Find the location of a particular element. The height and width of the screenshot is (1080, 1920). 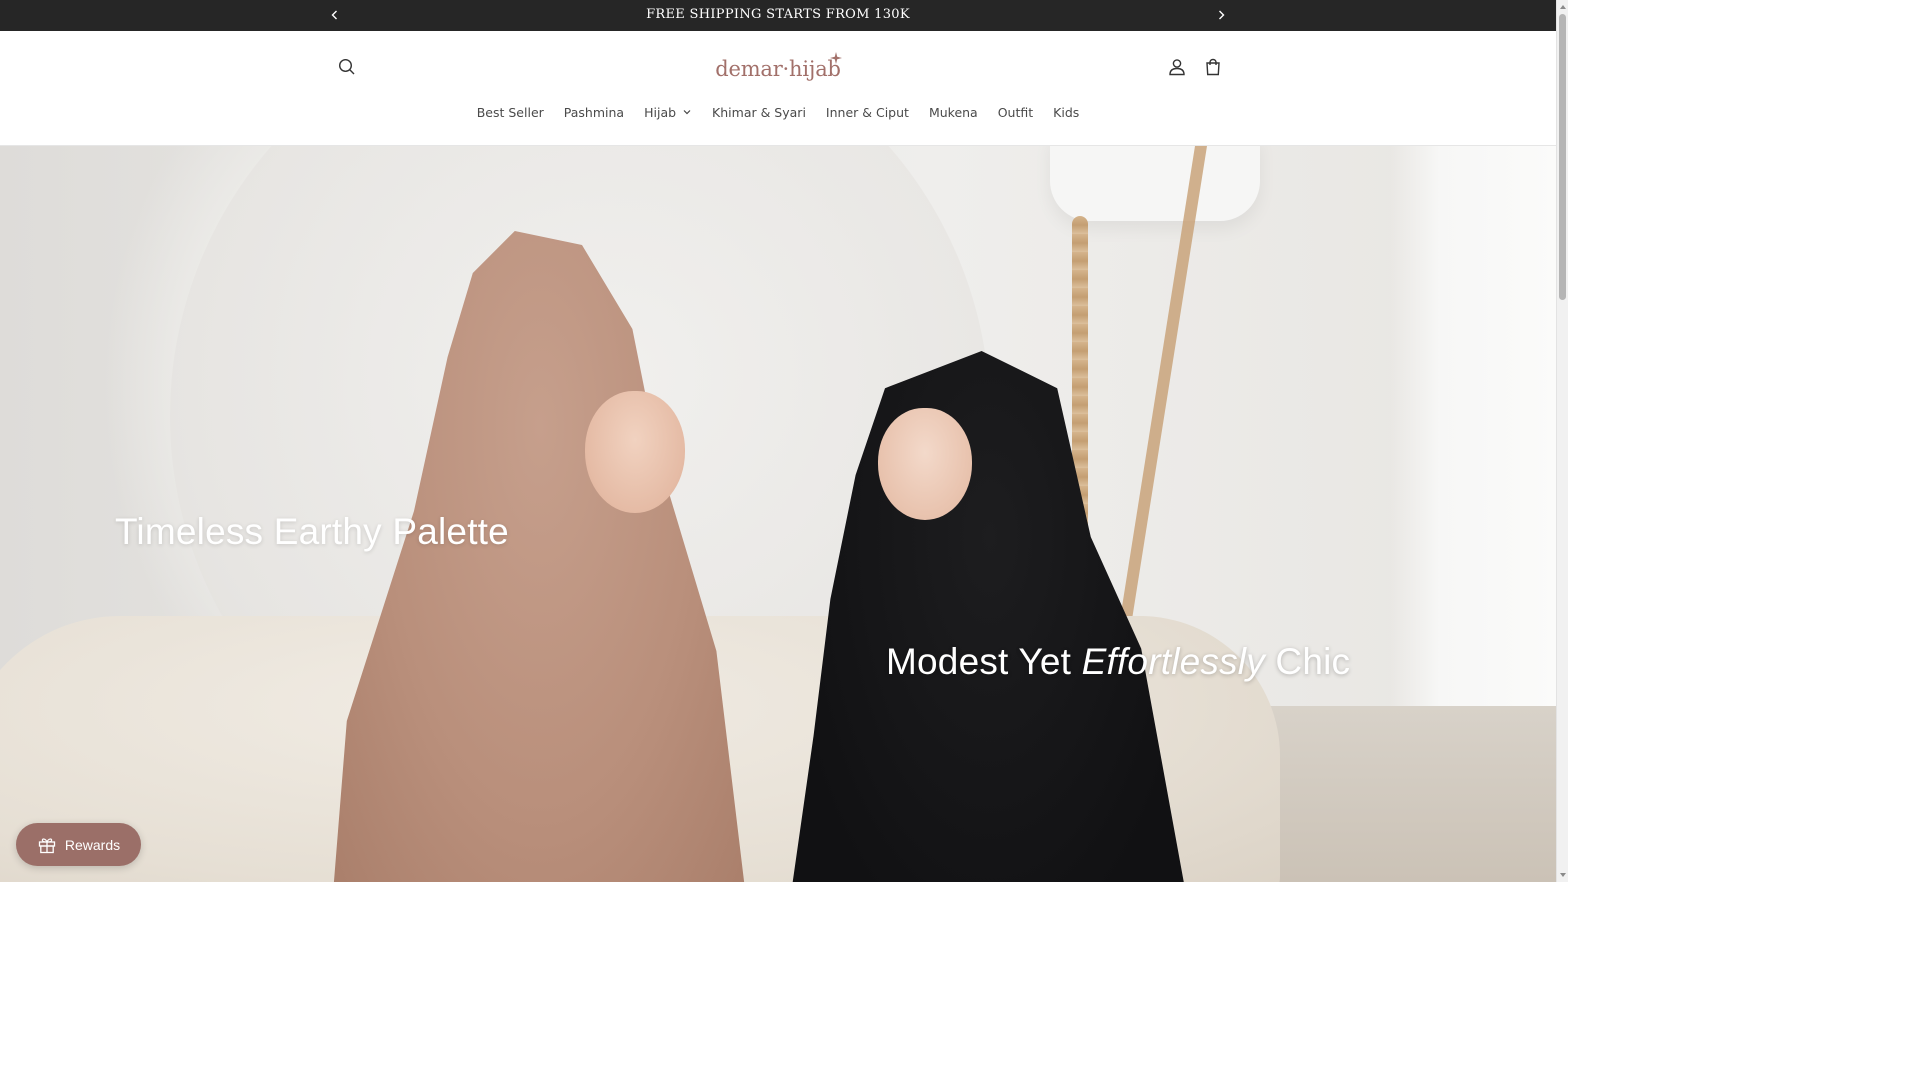

nav-item-label: Kids is located at coordinates (1066, 112).